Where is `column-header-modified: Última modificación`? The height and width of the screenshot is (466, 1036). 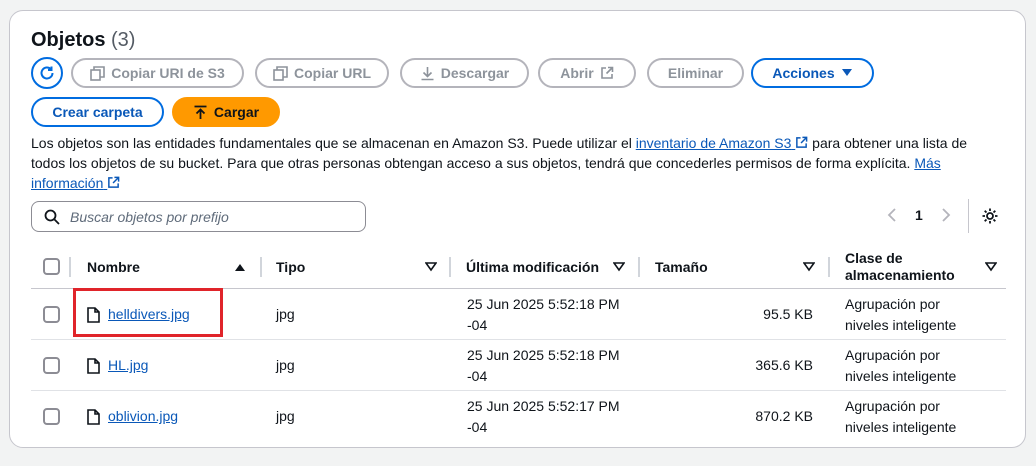
column-header-modified: Última modificación is located at coordinates (551, 267).